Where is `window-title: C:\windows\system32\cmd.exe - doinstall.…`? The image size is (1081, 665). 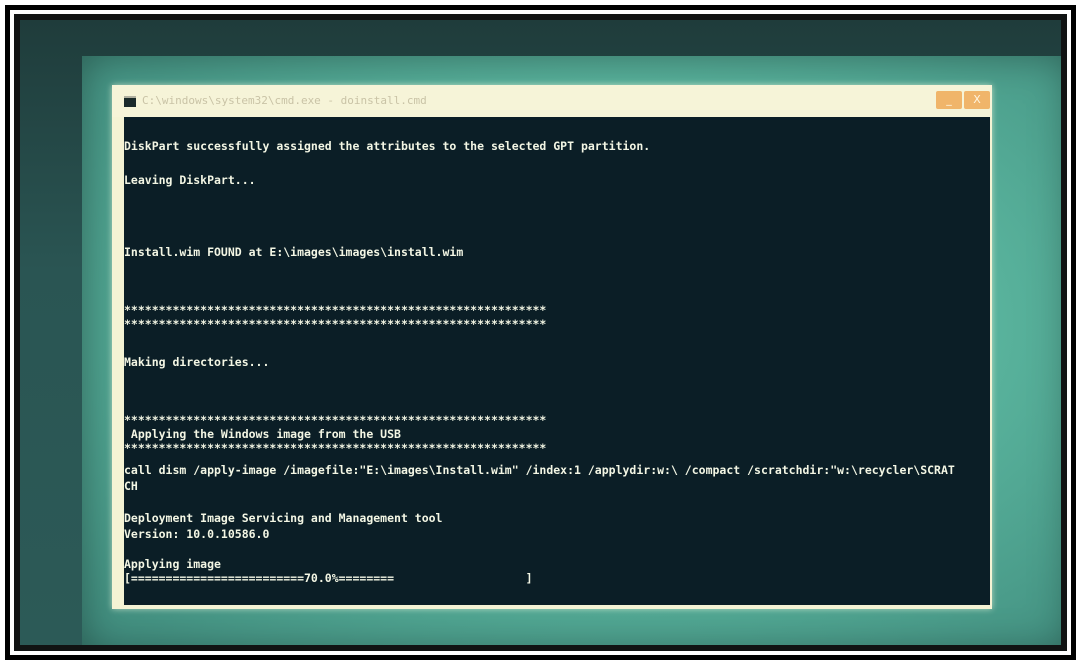 window-title: C:\windows\system32\cmd.exe - doinstall.… is located at coordinates (284, 100).